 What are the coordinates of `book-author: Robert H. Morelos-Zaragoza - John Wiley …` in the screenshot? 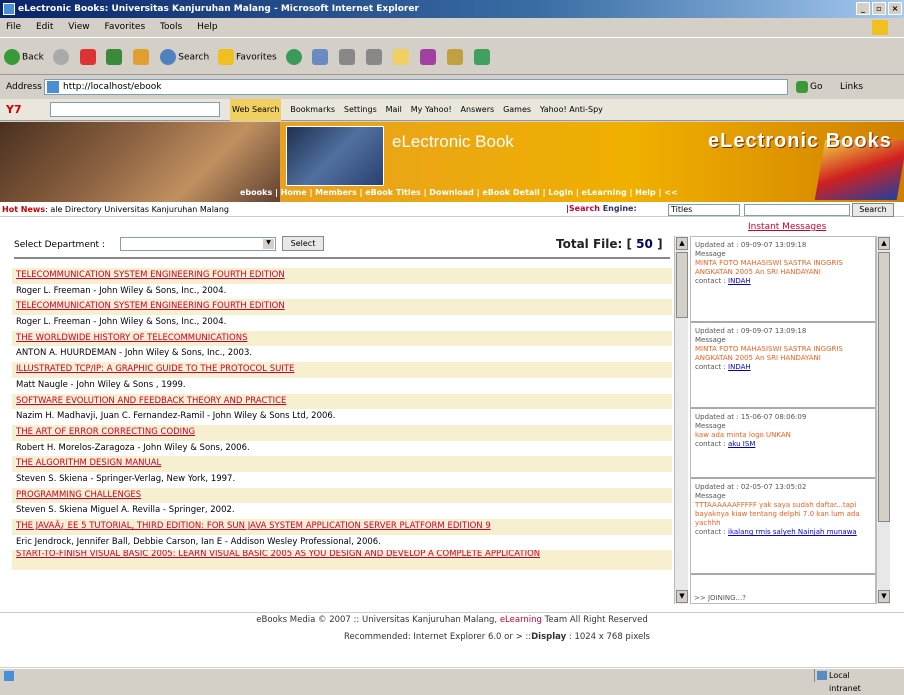 It's located at (342, 448).